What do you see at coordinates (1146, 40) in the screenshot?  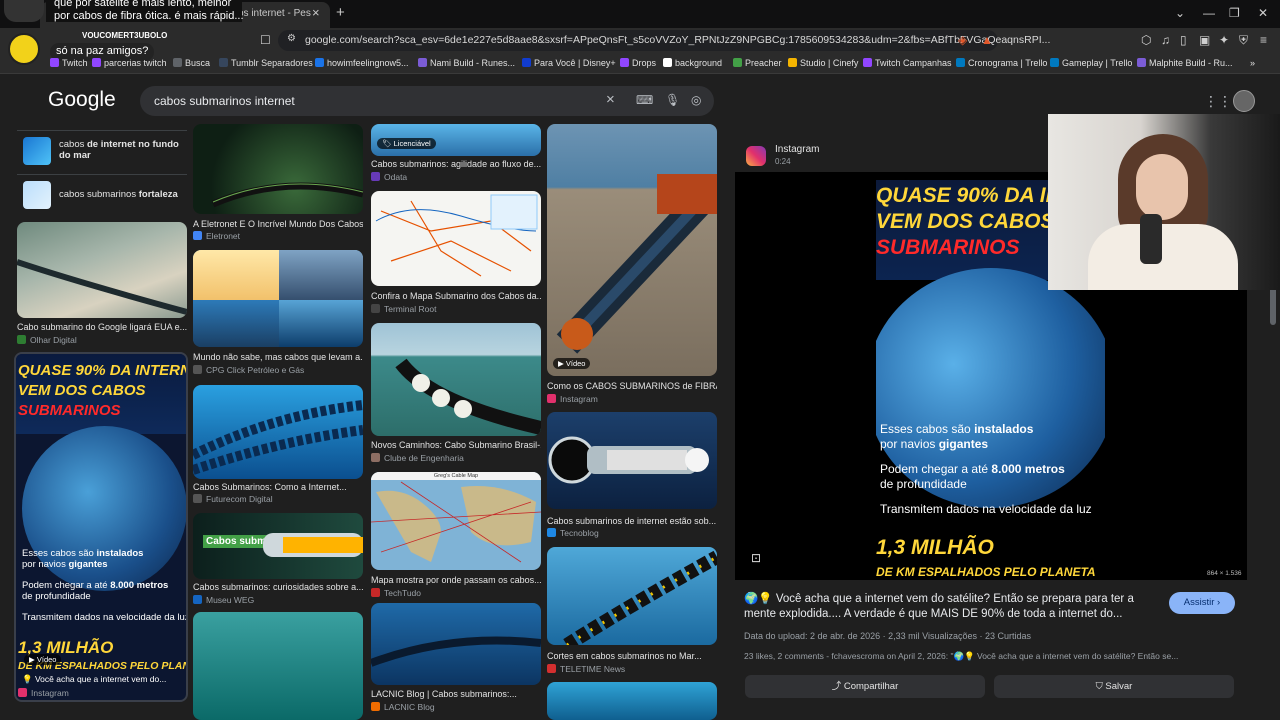 I see `extensions-icon: ⬡` at bounding box center [1146, 40].